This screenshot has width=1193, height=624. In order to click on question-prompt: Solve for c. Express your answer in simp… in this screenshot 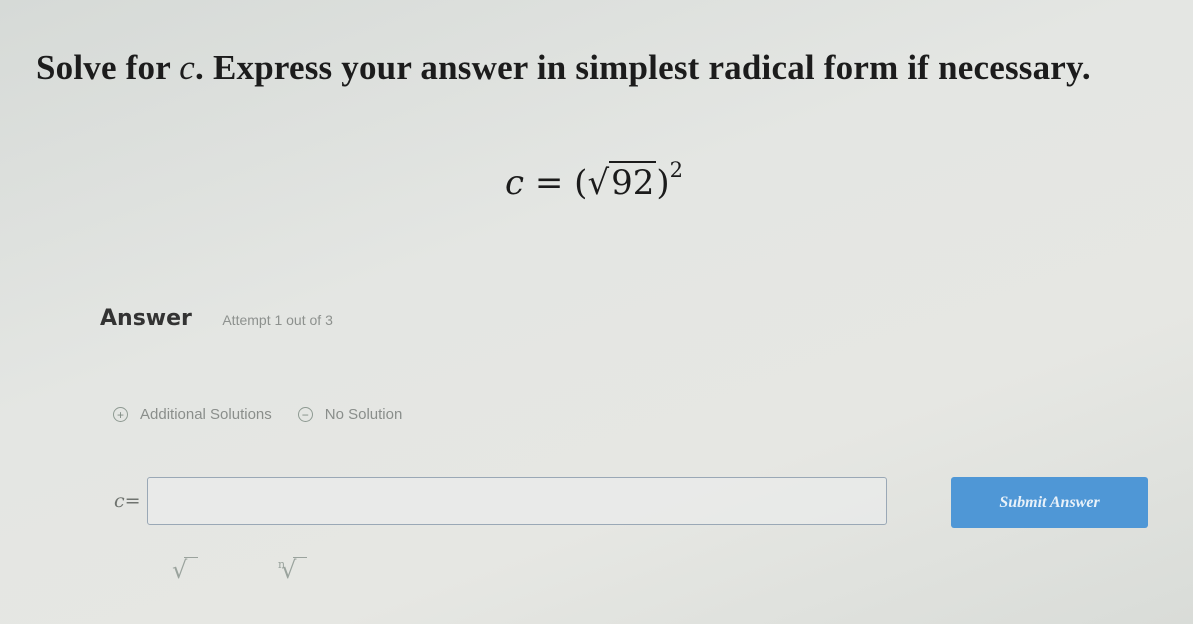, I will do `click(563, 68)`.